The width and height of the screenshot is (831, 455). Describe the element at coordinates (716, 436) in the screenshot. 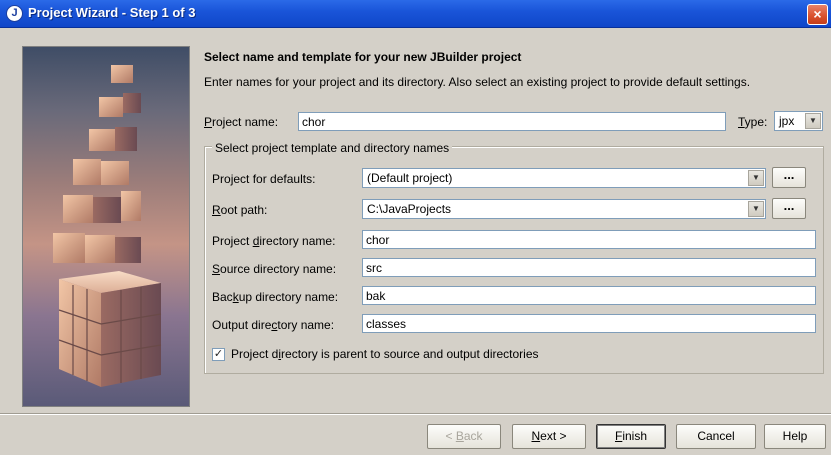

I see `cancel-button: Cancel` at that location.